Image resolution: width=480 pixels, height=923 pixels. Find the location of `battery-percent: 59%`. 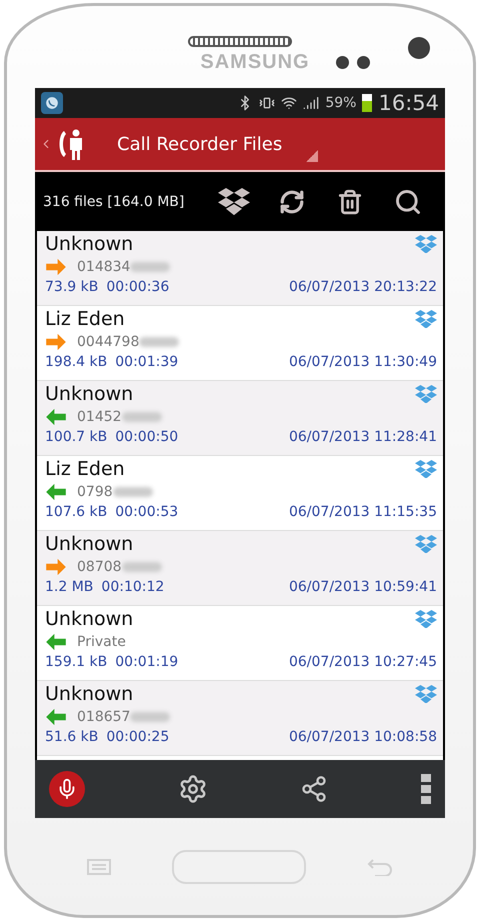

battery-percent: 59% is located at coordinates (340, 103).